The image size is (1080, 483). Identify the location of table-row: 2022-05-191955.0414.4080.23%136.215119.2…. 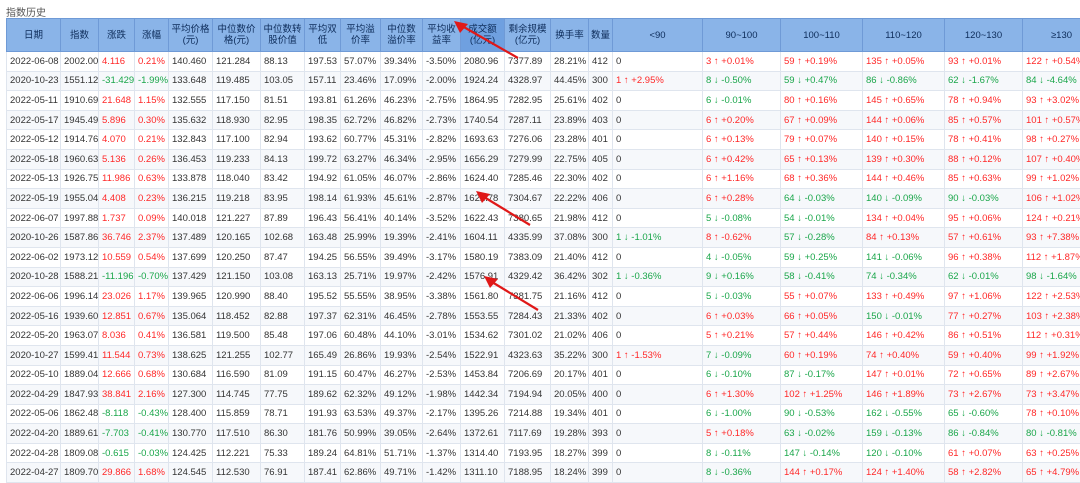
(543, 199).